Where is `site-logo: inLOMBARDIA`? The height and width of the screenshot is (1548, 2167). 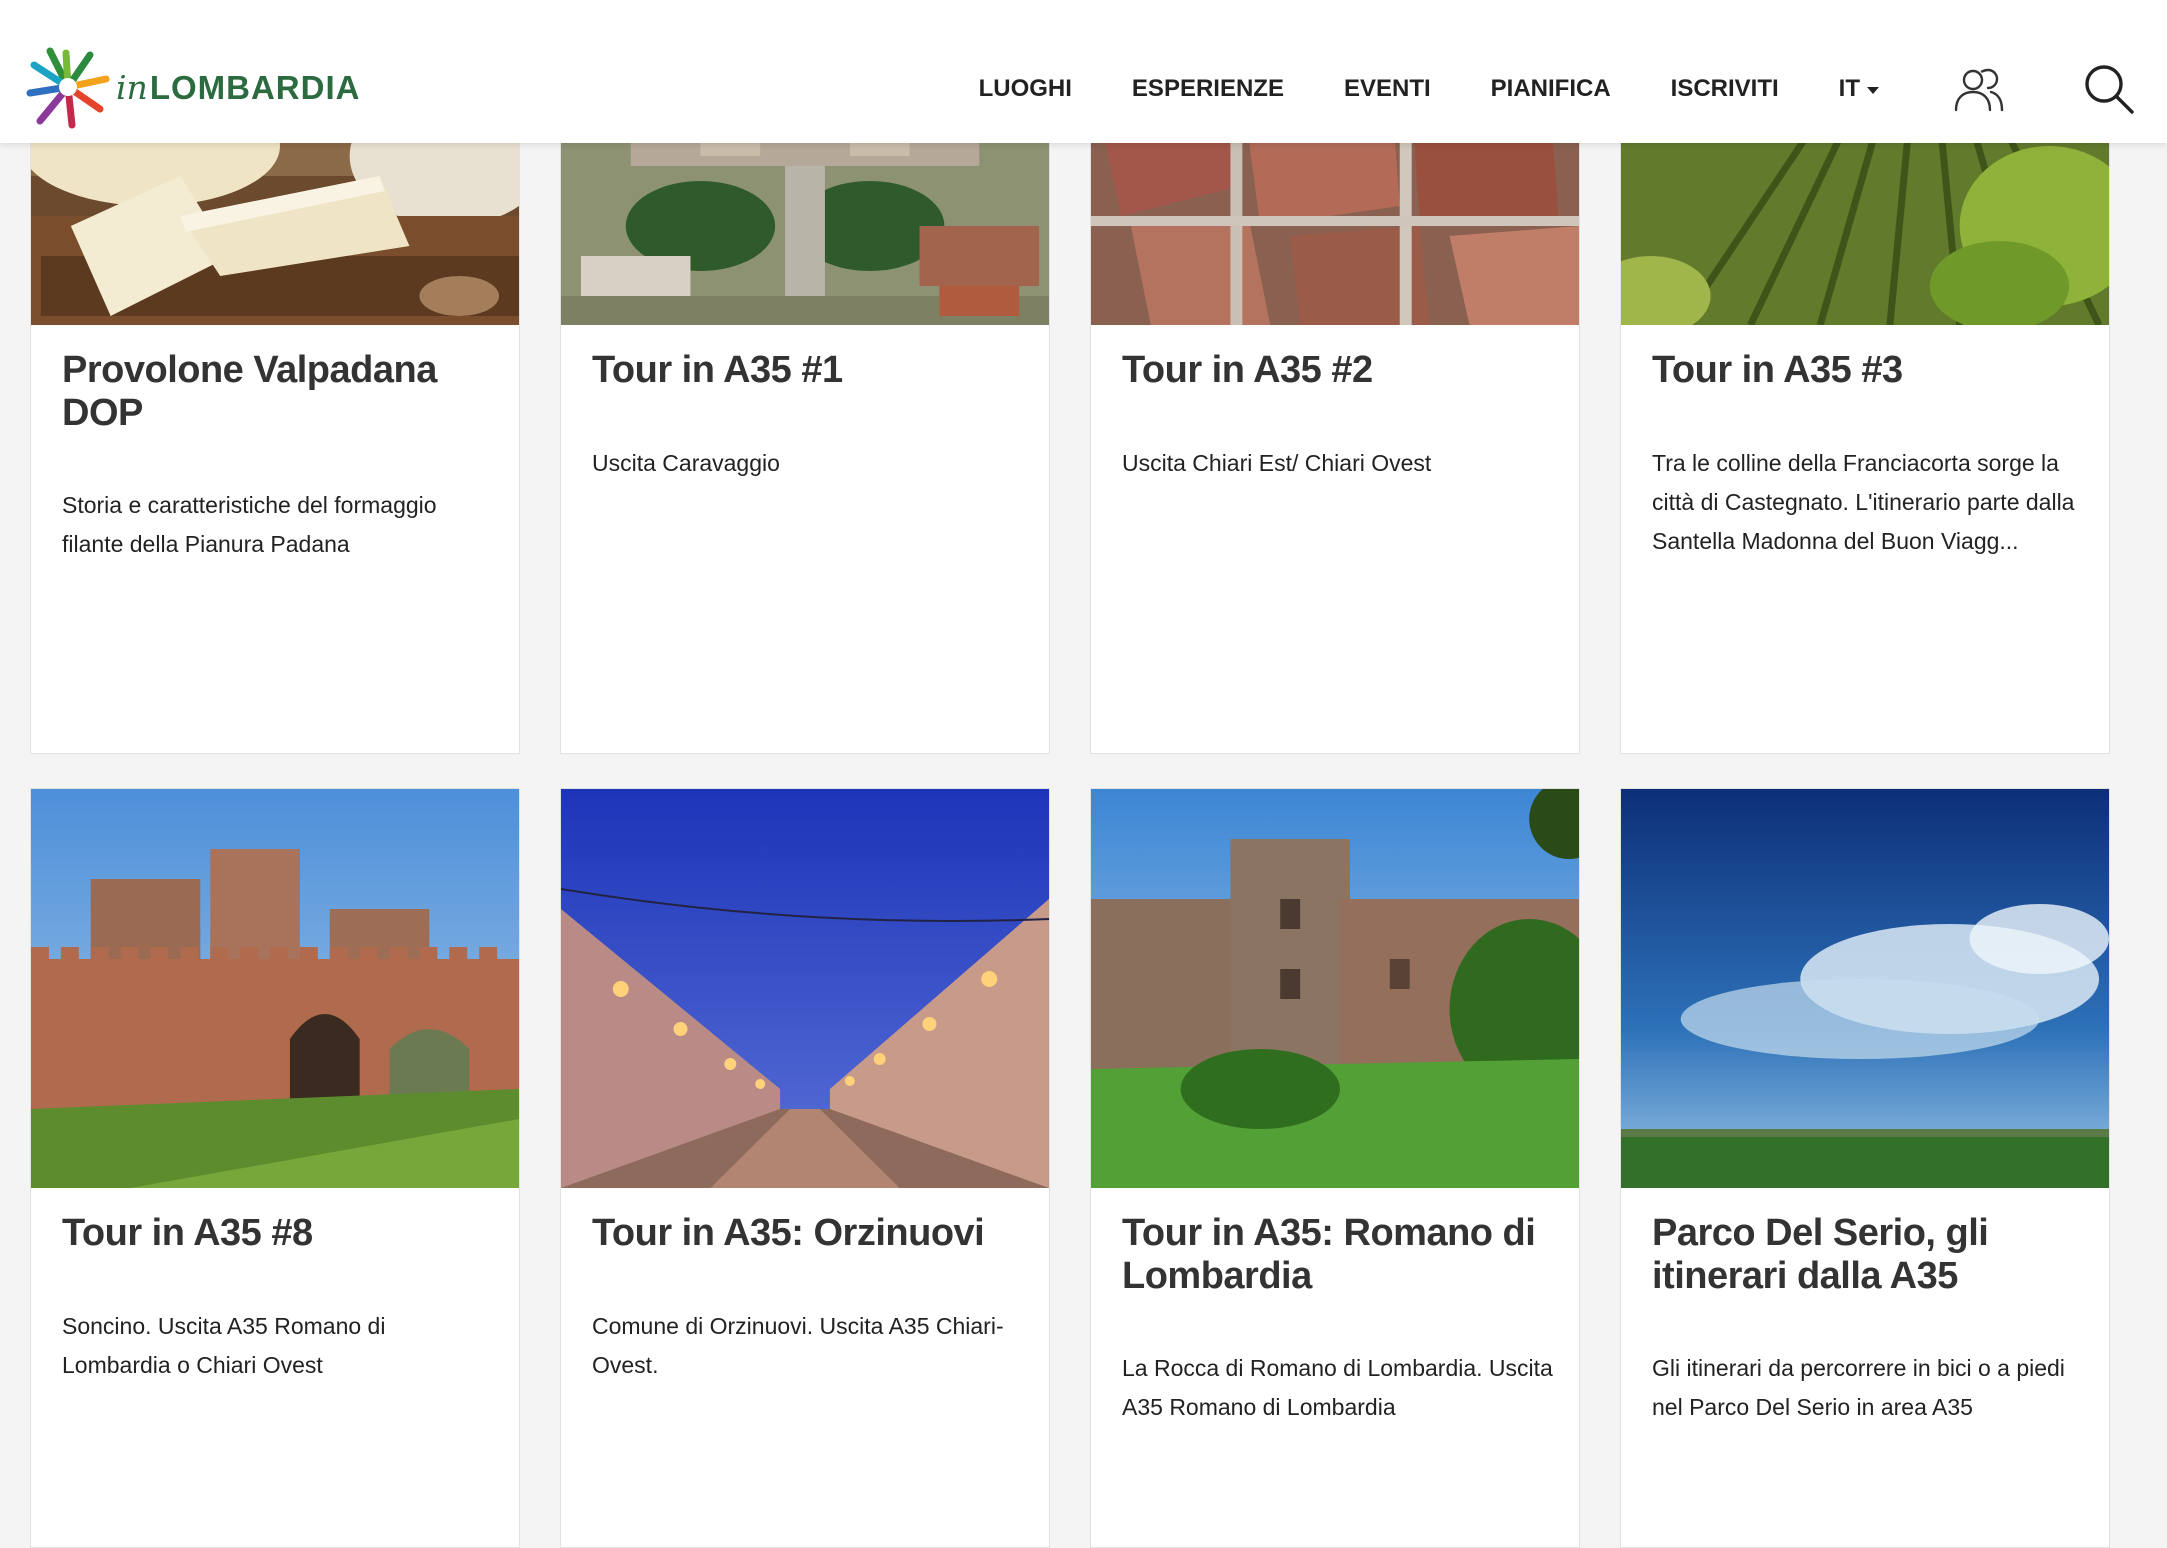 site-logo: inLOMBARDIA is located at coordinates (193, 87).